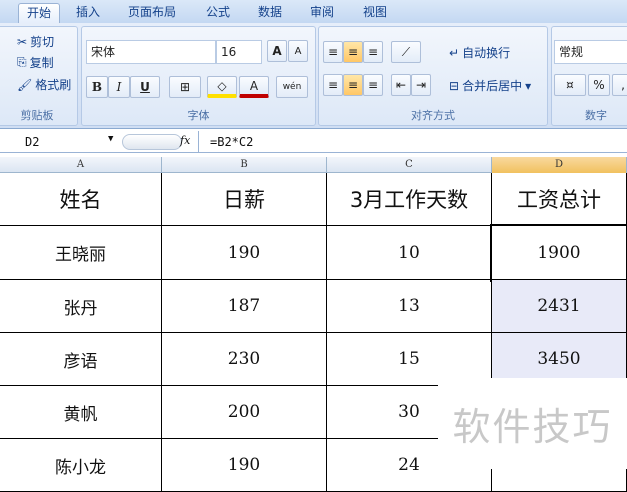  Describe the element at coordinates (244, 165) in the screenshot. I see `column-header-b: B` at that location.